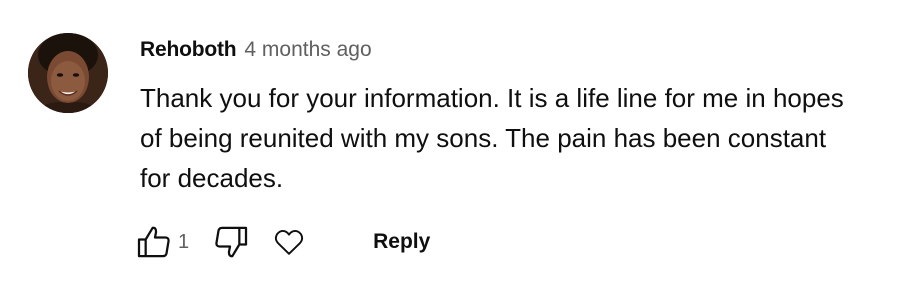 The width and height of the screenshot is (920, 308). What do you see at coordinates (184, 241) in the screenshot?
I see `like-count: 1` at bounding box center [184, 241].